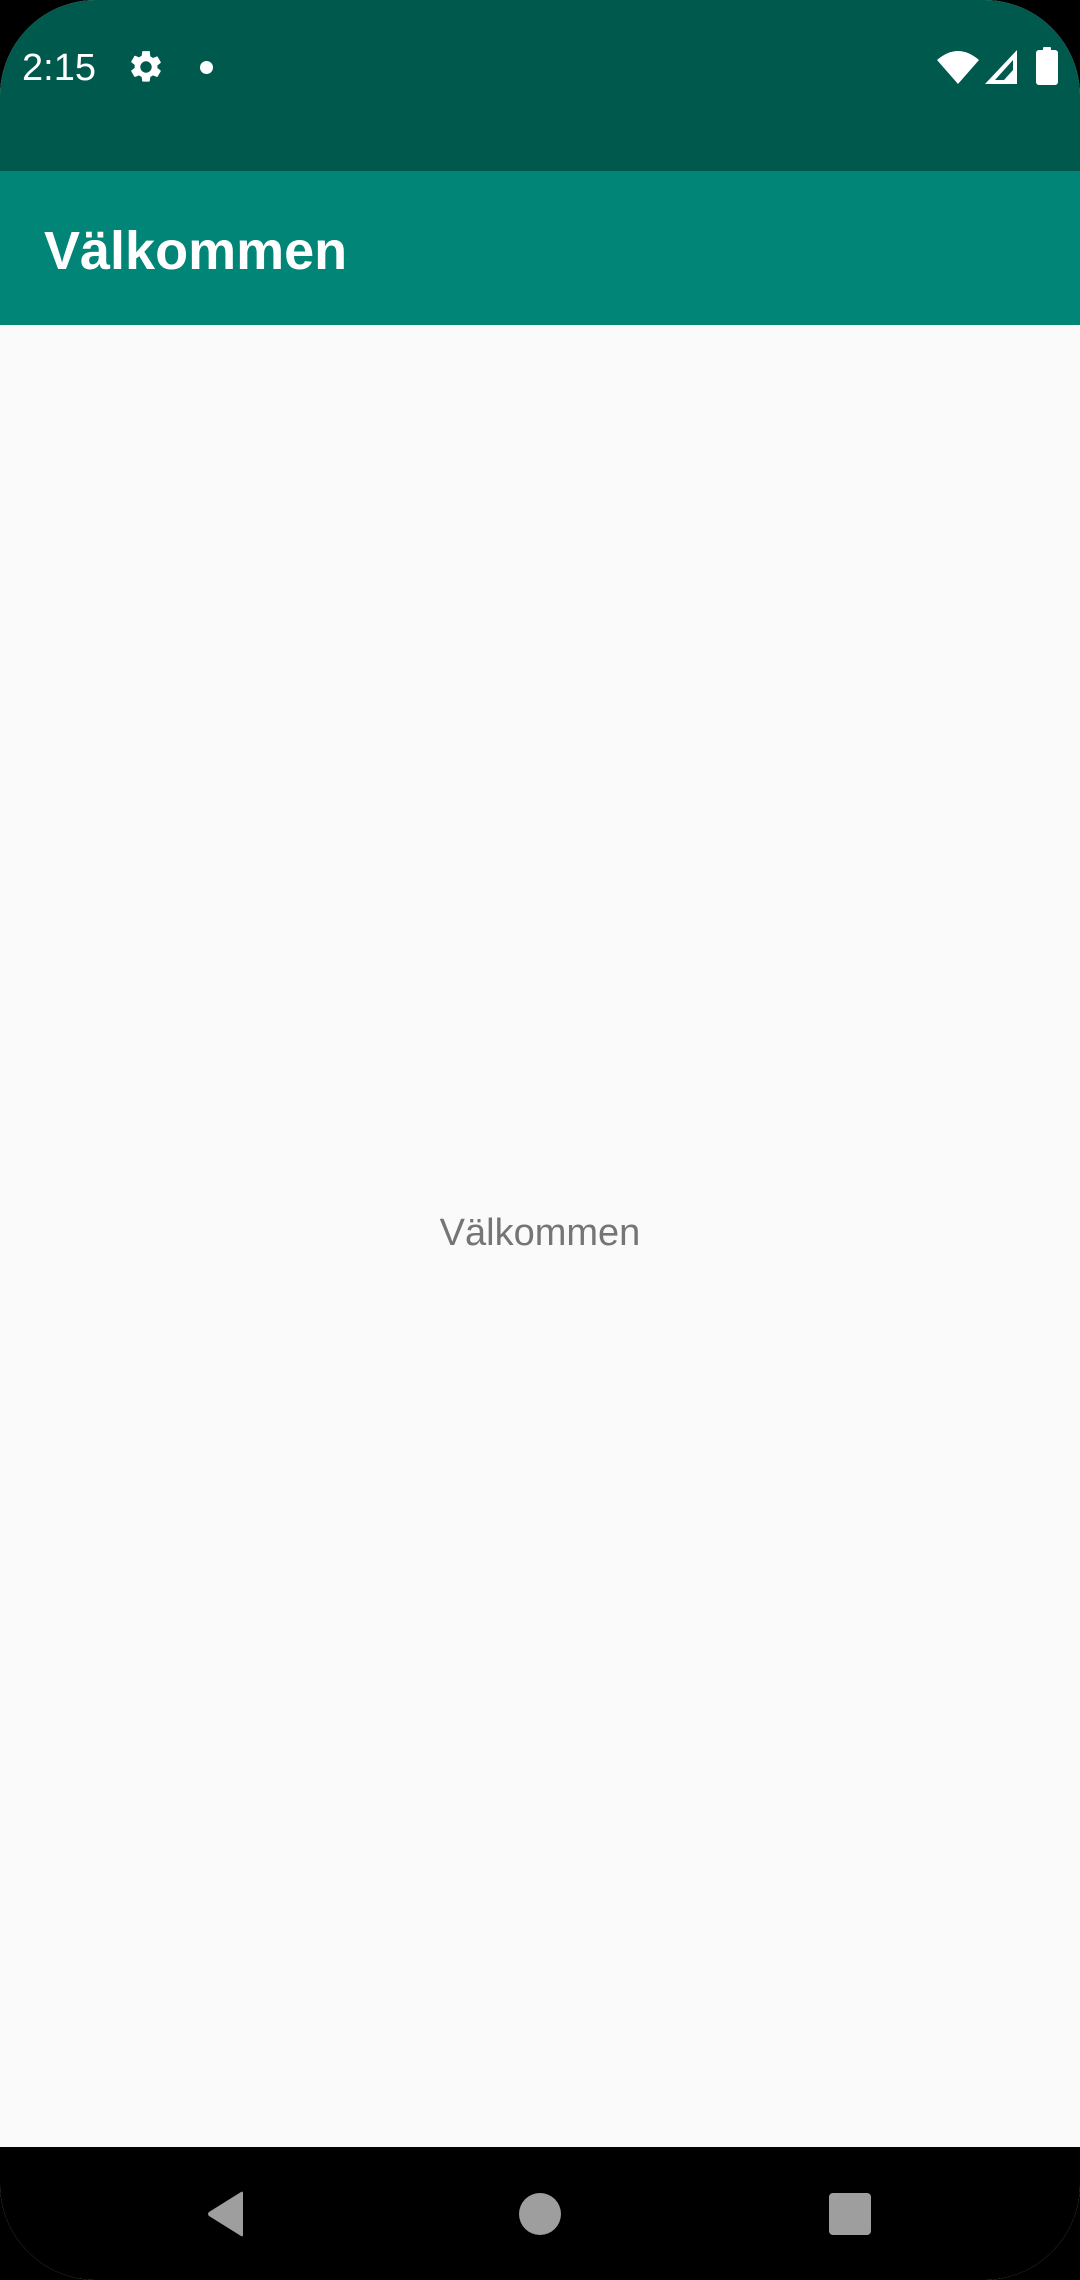  Describe the element at coordinates (196, 251) in the screenshot. I see `page-title: Välkommen` at that location.